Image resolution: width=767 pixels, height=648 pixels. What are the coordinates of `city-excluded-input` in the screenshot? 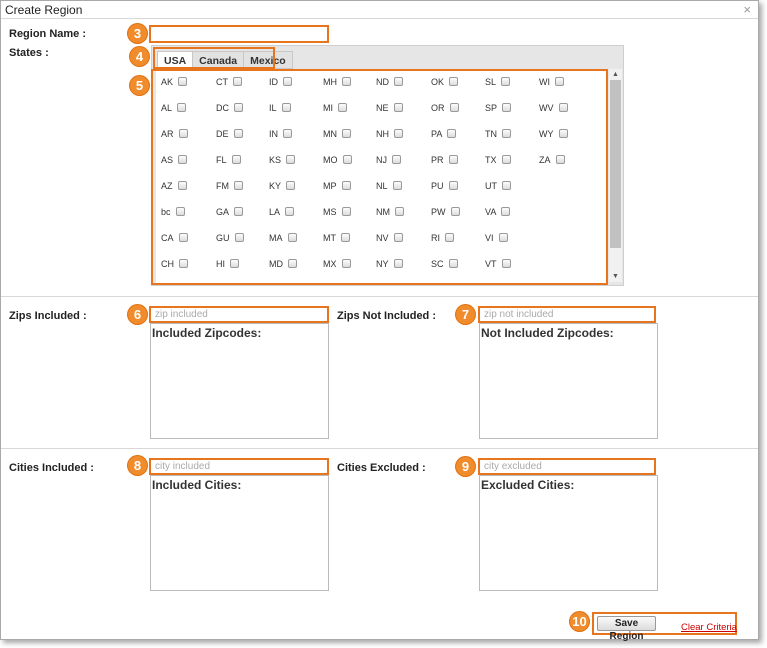 It's located at (567, 466).